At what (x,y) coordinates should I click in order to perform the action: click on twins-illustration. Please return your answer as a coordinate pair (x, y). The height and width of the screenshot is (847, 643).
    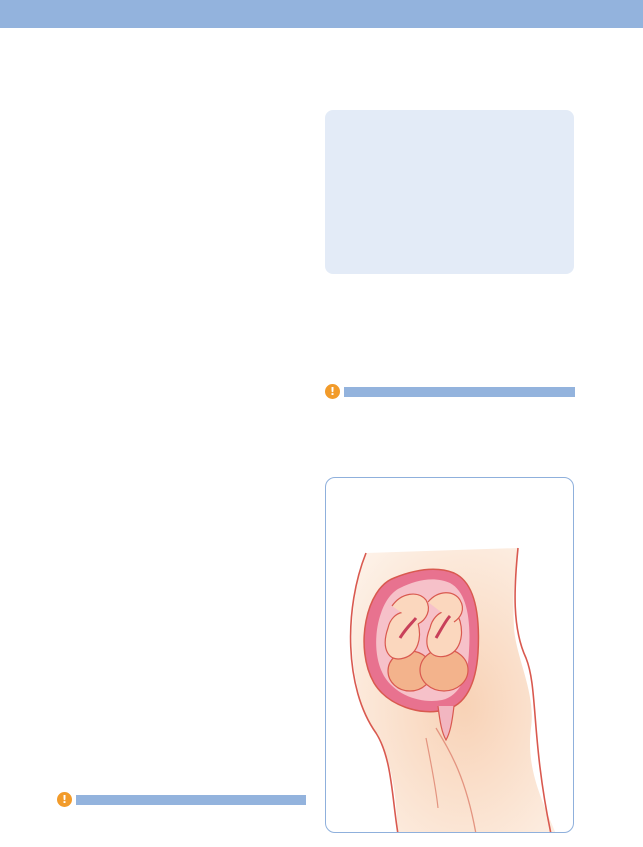
    Looking at the image, I should click on (452, 689).